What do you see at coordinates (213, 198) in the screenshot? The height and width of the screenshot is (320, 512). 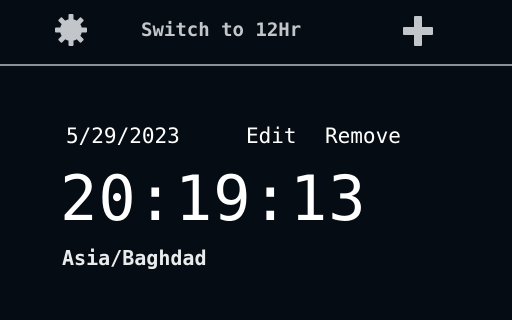 I see `clock-time: 20:19:13` at bounding box center [213, 198].